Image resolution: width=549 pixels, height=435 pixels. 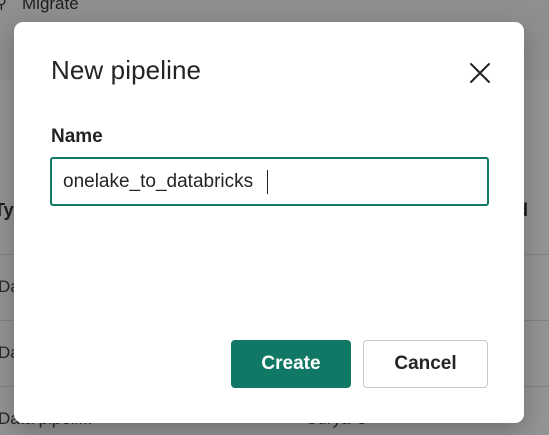 What do you see at coordinates (425, 364) in the screenshot?
I see `cancel-button: Cancel` at bounding box center [425, 364].